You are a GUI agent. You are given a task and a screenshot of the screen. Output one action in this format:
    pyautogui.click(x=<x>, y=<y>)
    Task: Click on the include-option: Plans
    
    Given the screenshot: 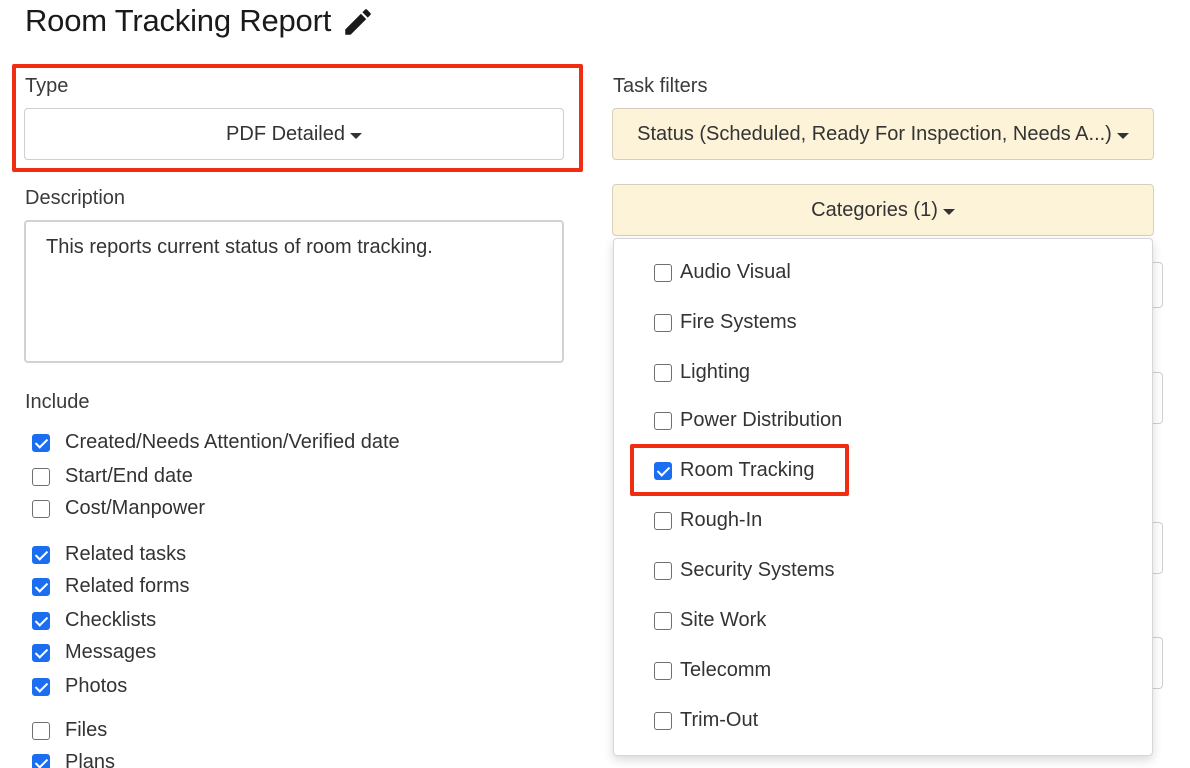 What is the action you would take?
    pyautogui.click(x=73, y=759)
    